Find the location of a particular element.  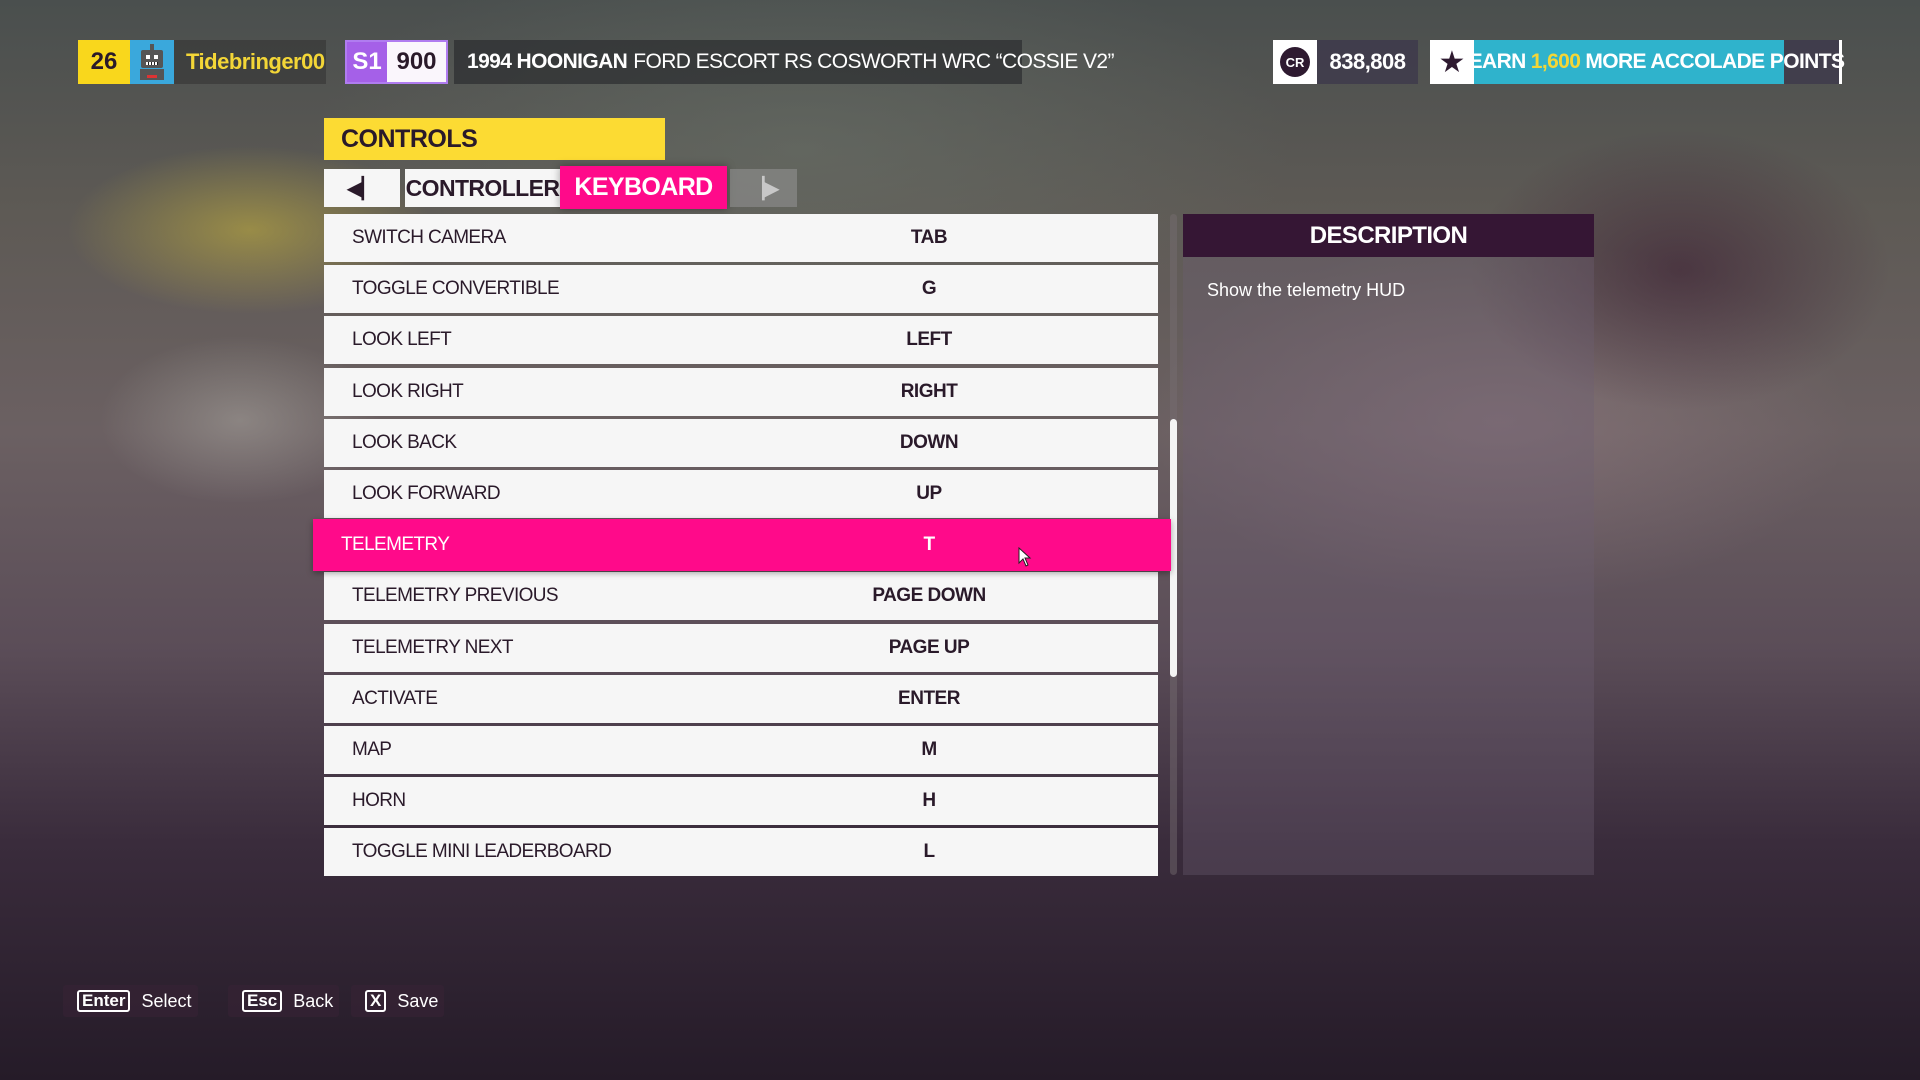

binding-key: DOWN is located at coordinates (929, 442).